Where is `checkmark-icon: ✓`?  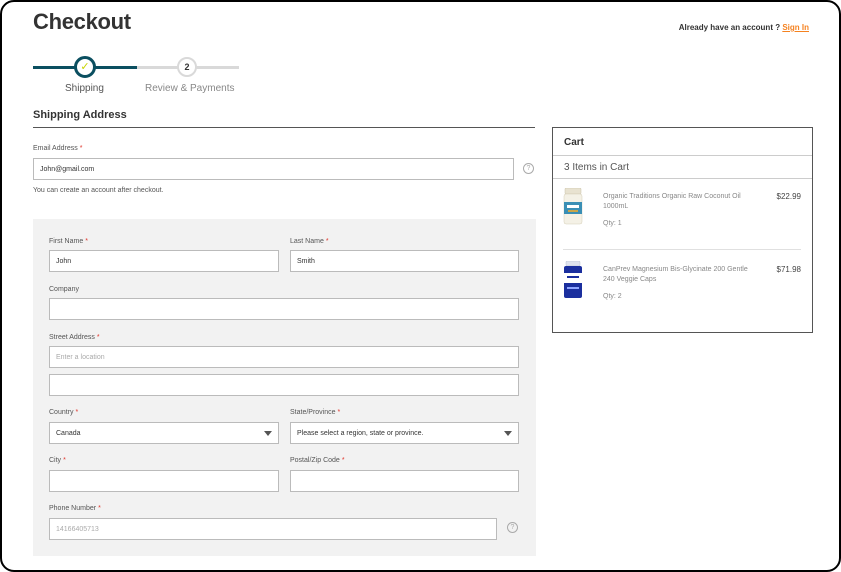 checkmark-icon: ✓ is located at coordinates (85, 66).